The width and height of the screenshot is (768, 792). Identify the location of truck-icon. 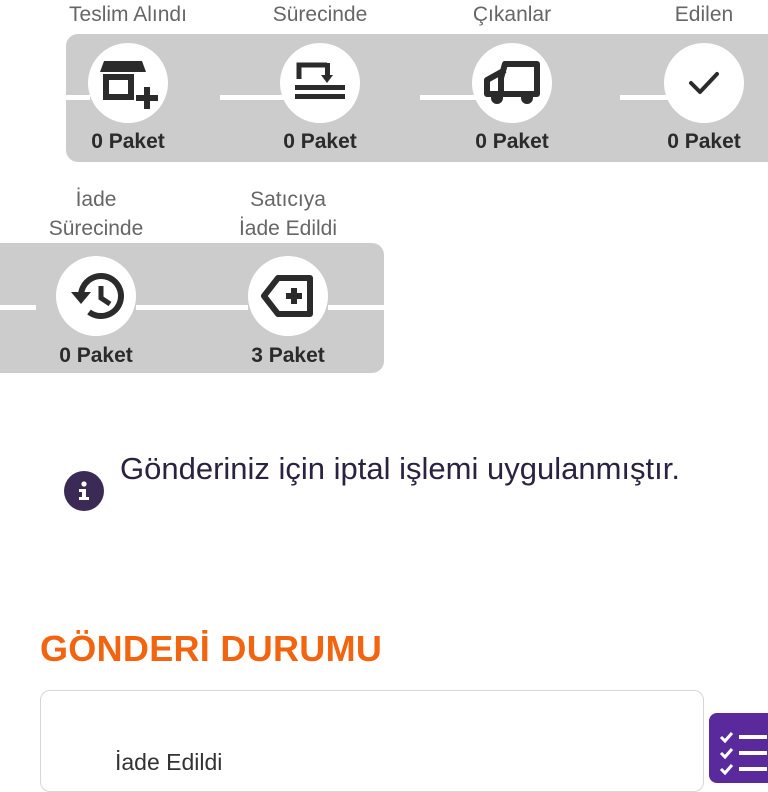
(512, 82).